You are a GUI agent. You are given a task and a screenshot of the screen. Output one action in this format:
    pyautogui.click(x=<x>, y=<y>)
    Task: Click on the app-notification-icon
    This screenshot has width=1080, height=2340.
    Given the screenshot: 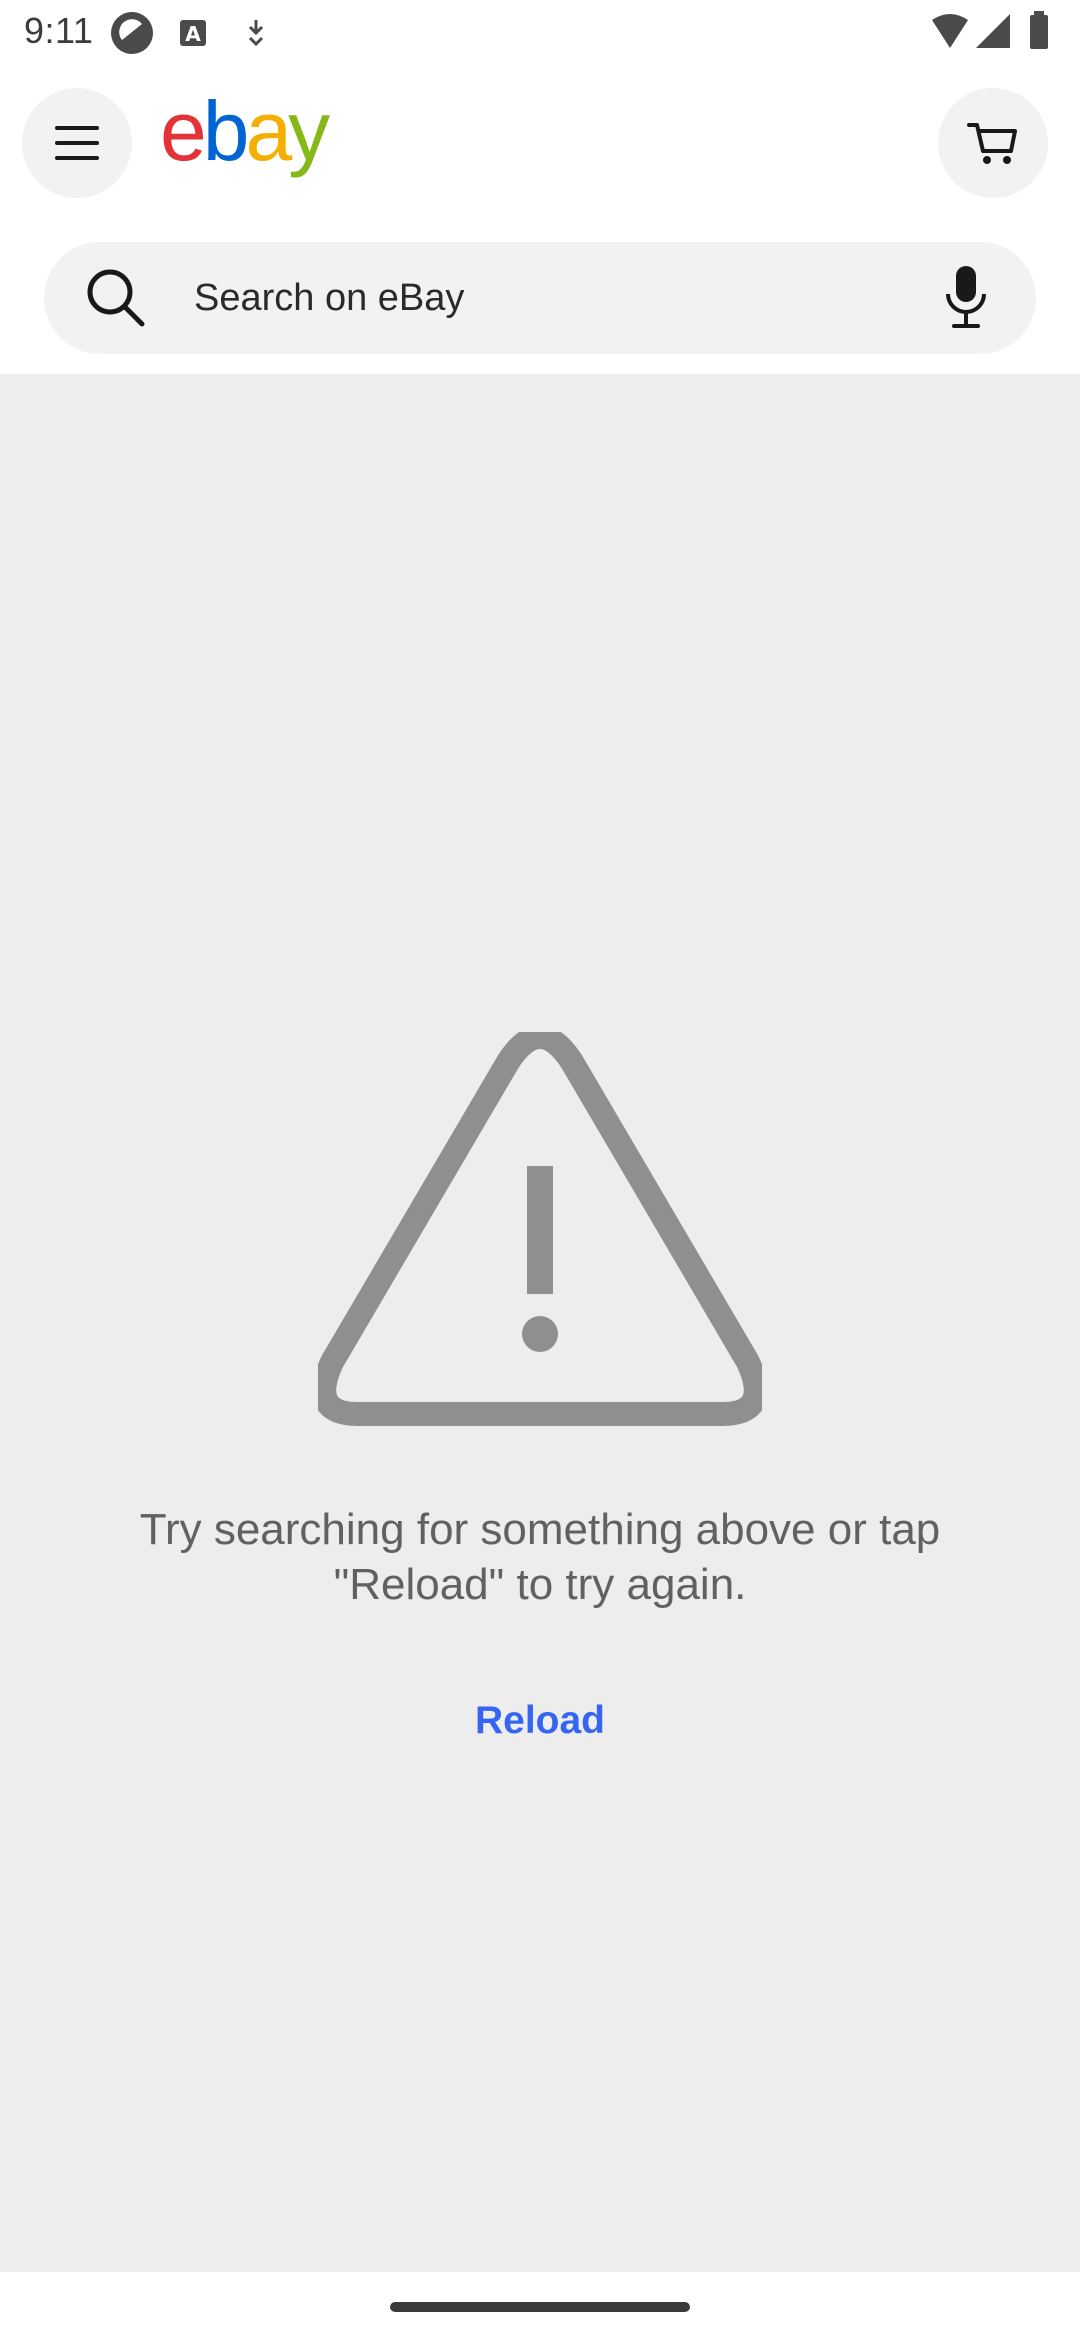 What is the action you would take?
    pyautogui.click(x=132, y=33)
    